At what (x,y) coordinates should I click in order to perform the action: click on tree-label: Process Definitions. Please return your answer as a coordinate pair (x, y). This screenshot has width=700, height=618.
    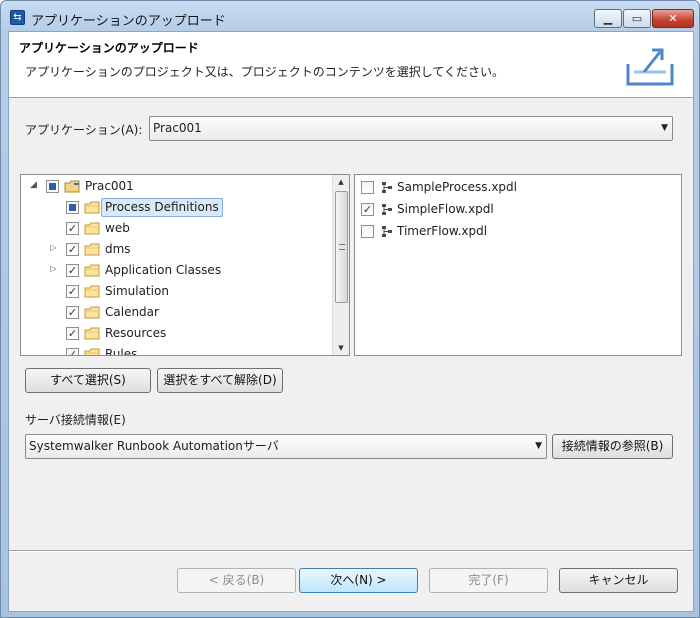
    Looking at the image, I should click on (162, 207).